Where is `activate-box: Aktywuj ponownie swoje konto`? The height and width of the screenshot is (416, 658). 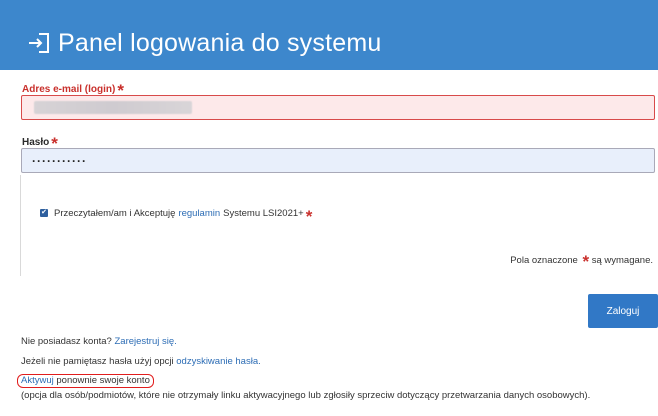
activate-box: Aktywuj ponownie swoje konto is located at coordinates (85, 381).